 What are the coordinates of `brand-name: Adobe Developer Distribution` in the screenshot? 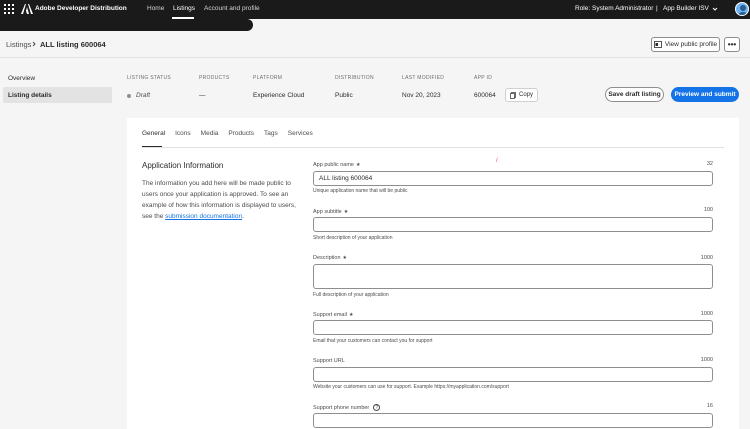 It's located at (81, 8).